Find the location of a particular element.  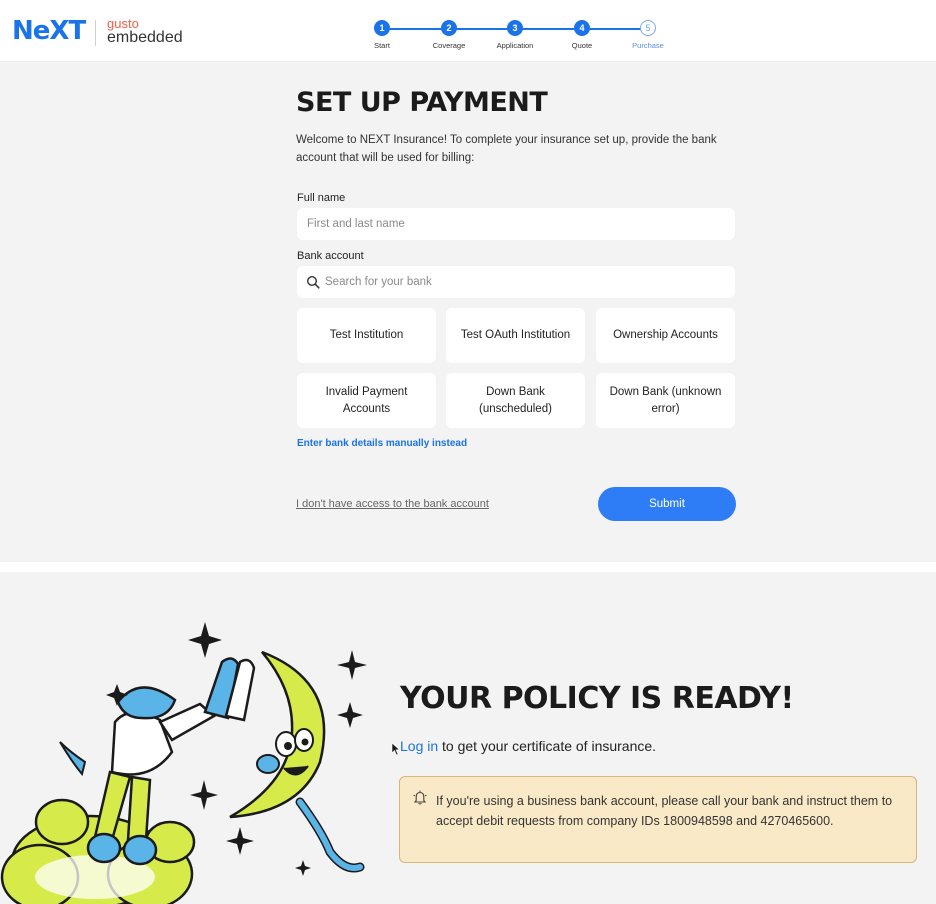

page-title: SET UP PAYMENT is located at coordinates (422, 102).